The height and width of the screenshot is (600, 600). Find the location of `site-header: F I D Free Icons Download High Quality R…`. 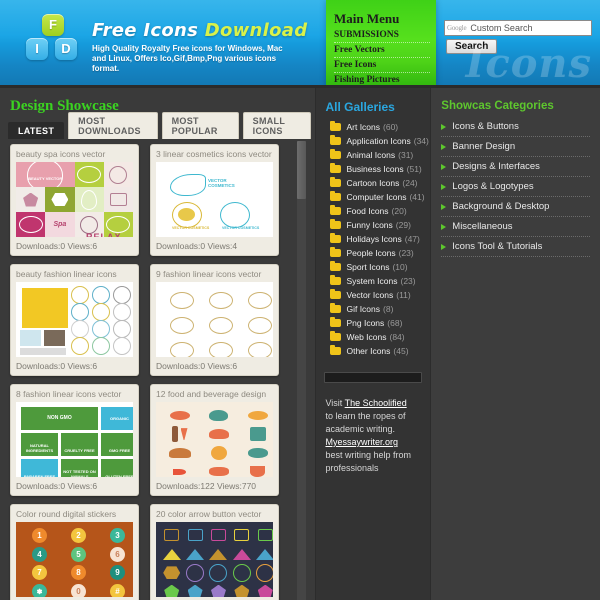

site-header: F I D Free Icons Download High Quality R… is located at coordinates (300, 44).